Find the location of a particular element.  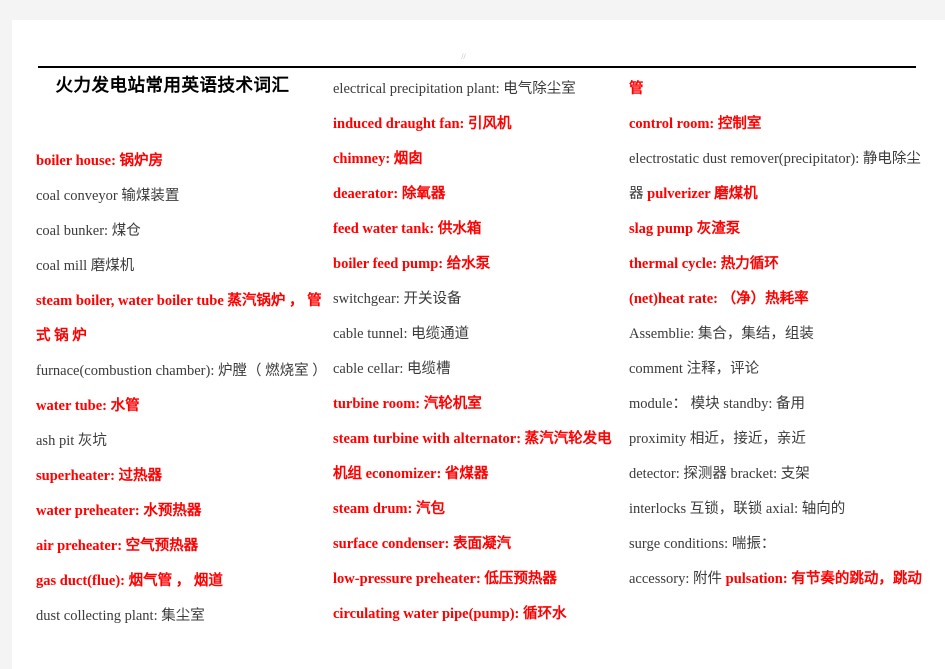

entry-low-pressure-preheater: low-pressure preheater: 低压预热器 is located at coordinates (445, 579).